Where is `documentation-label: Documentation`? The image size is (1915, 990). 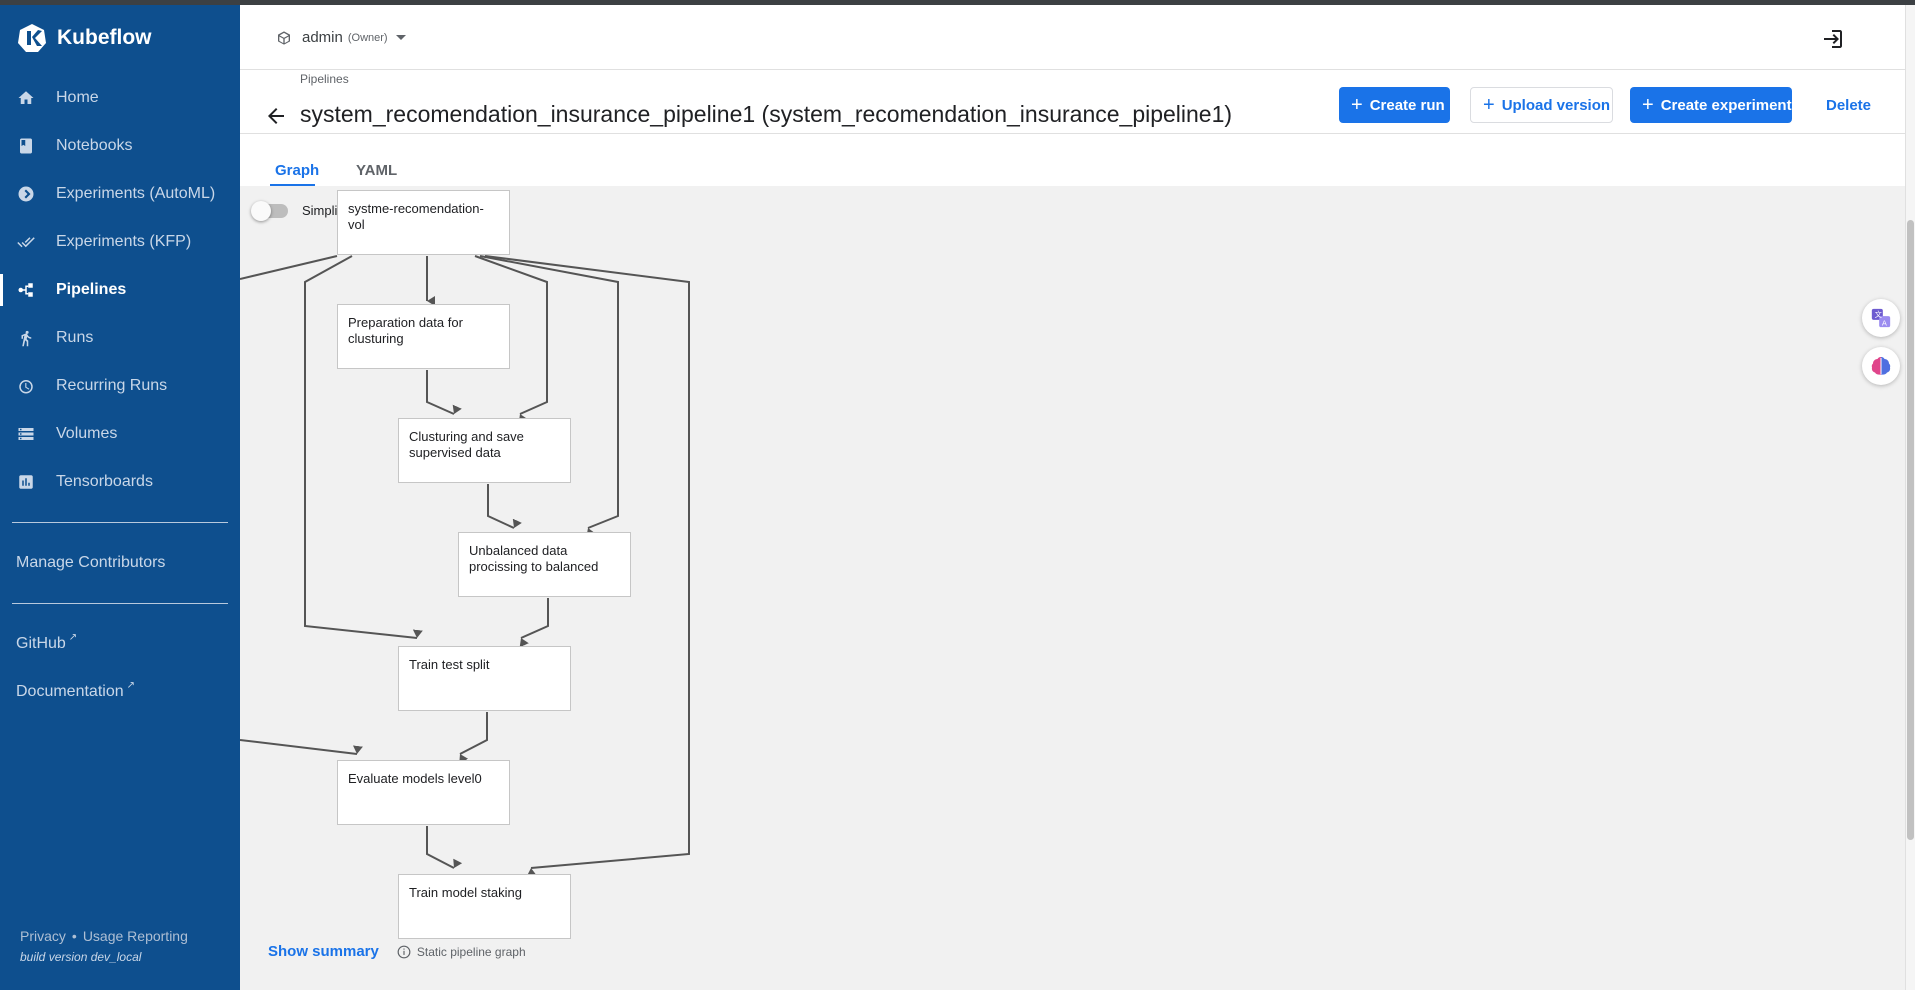 documentation-label: Documentation is located at coordinates (70, 691).